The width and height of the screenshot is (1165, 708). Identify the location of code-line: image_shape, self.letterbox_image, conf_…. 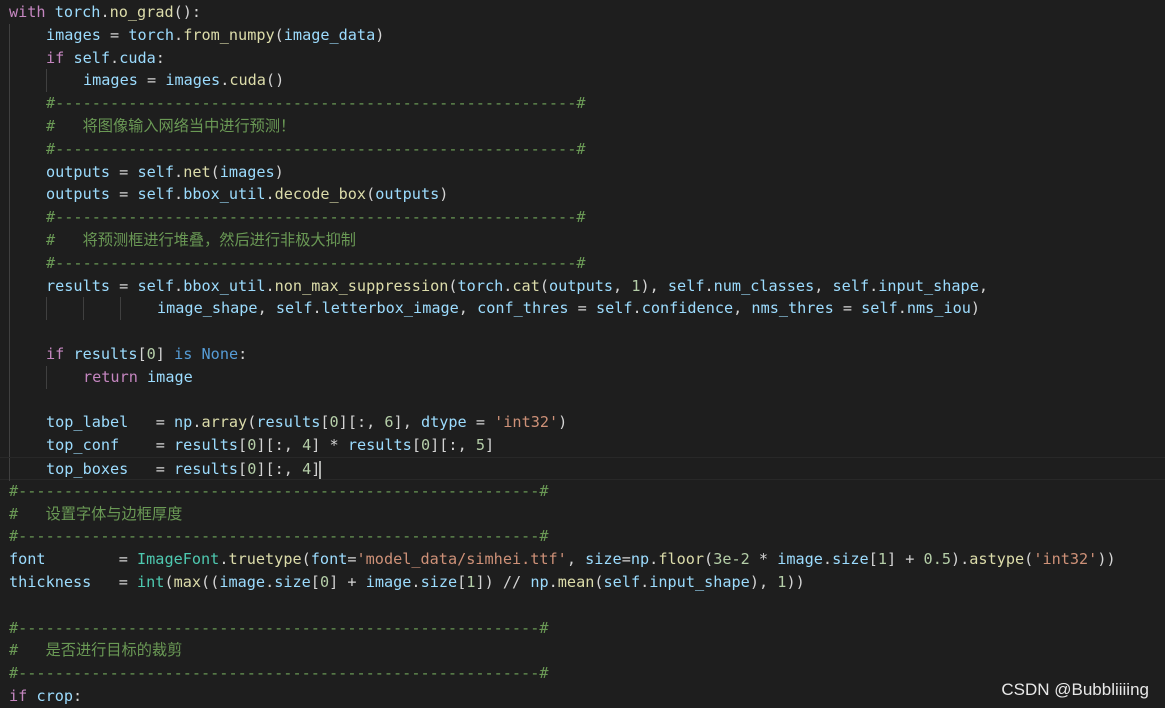
(582, 309).